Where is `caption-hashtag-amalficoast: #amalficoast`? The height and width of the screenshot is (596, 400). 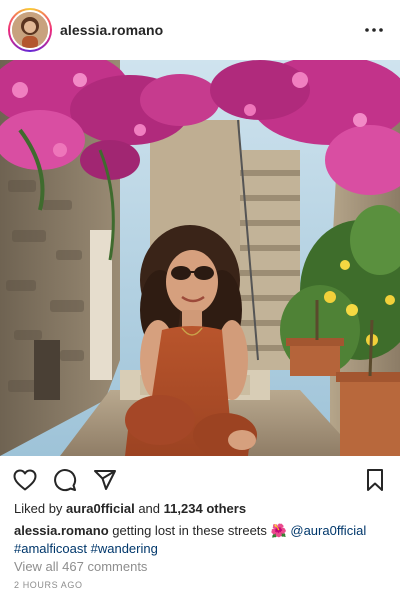
caption-hashtag-amalficoast: #amalficoast is located at coordinates (50, 548).